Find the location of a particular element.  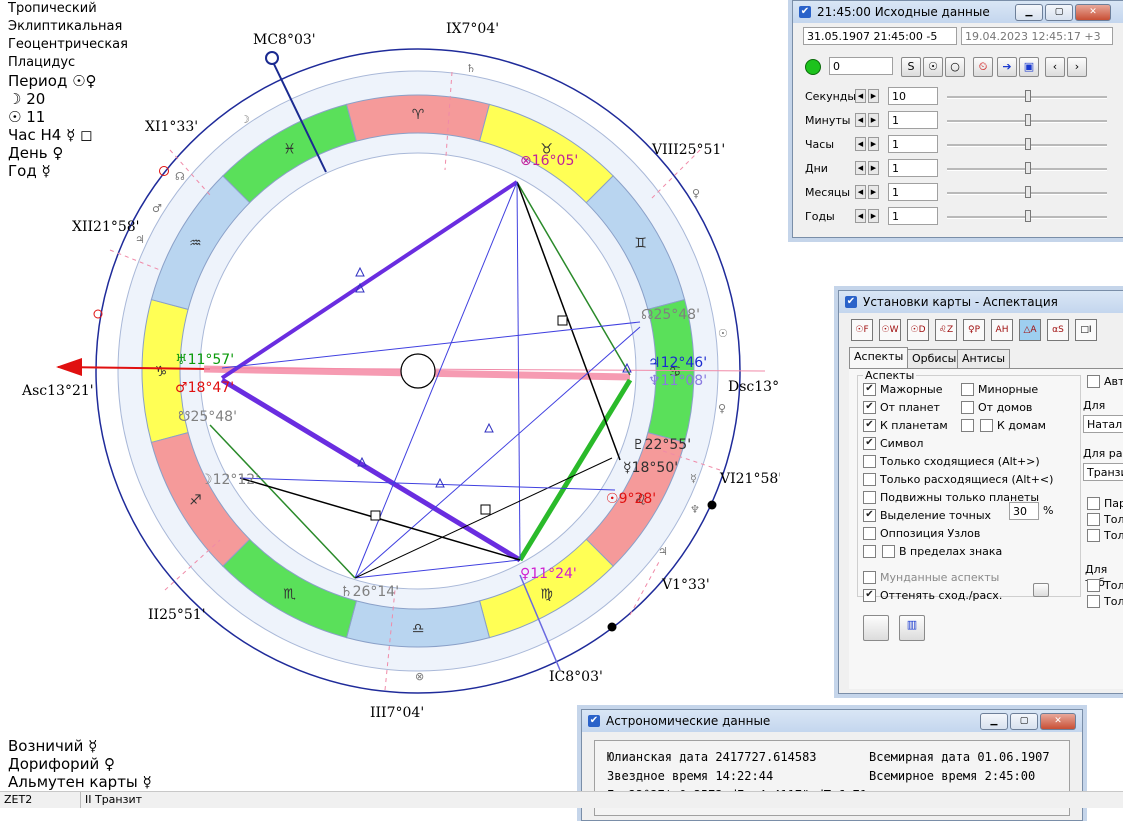

grid-button: ▥ is located at coordinates (912, 628).